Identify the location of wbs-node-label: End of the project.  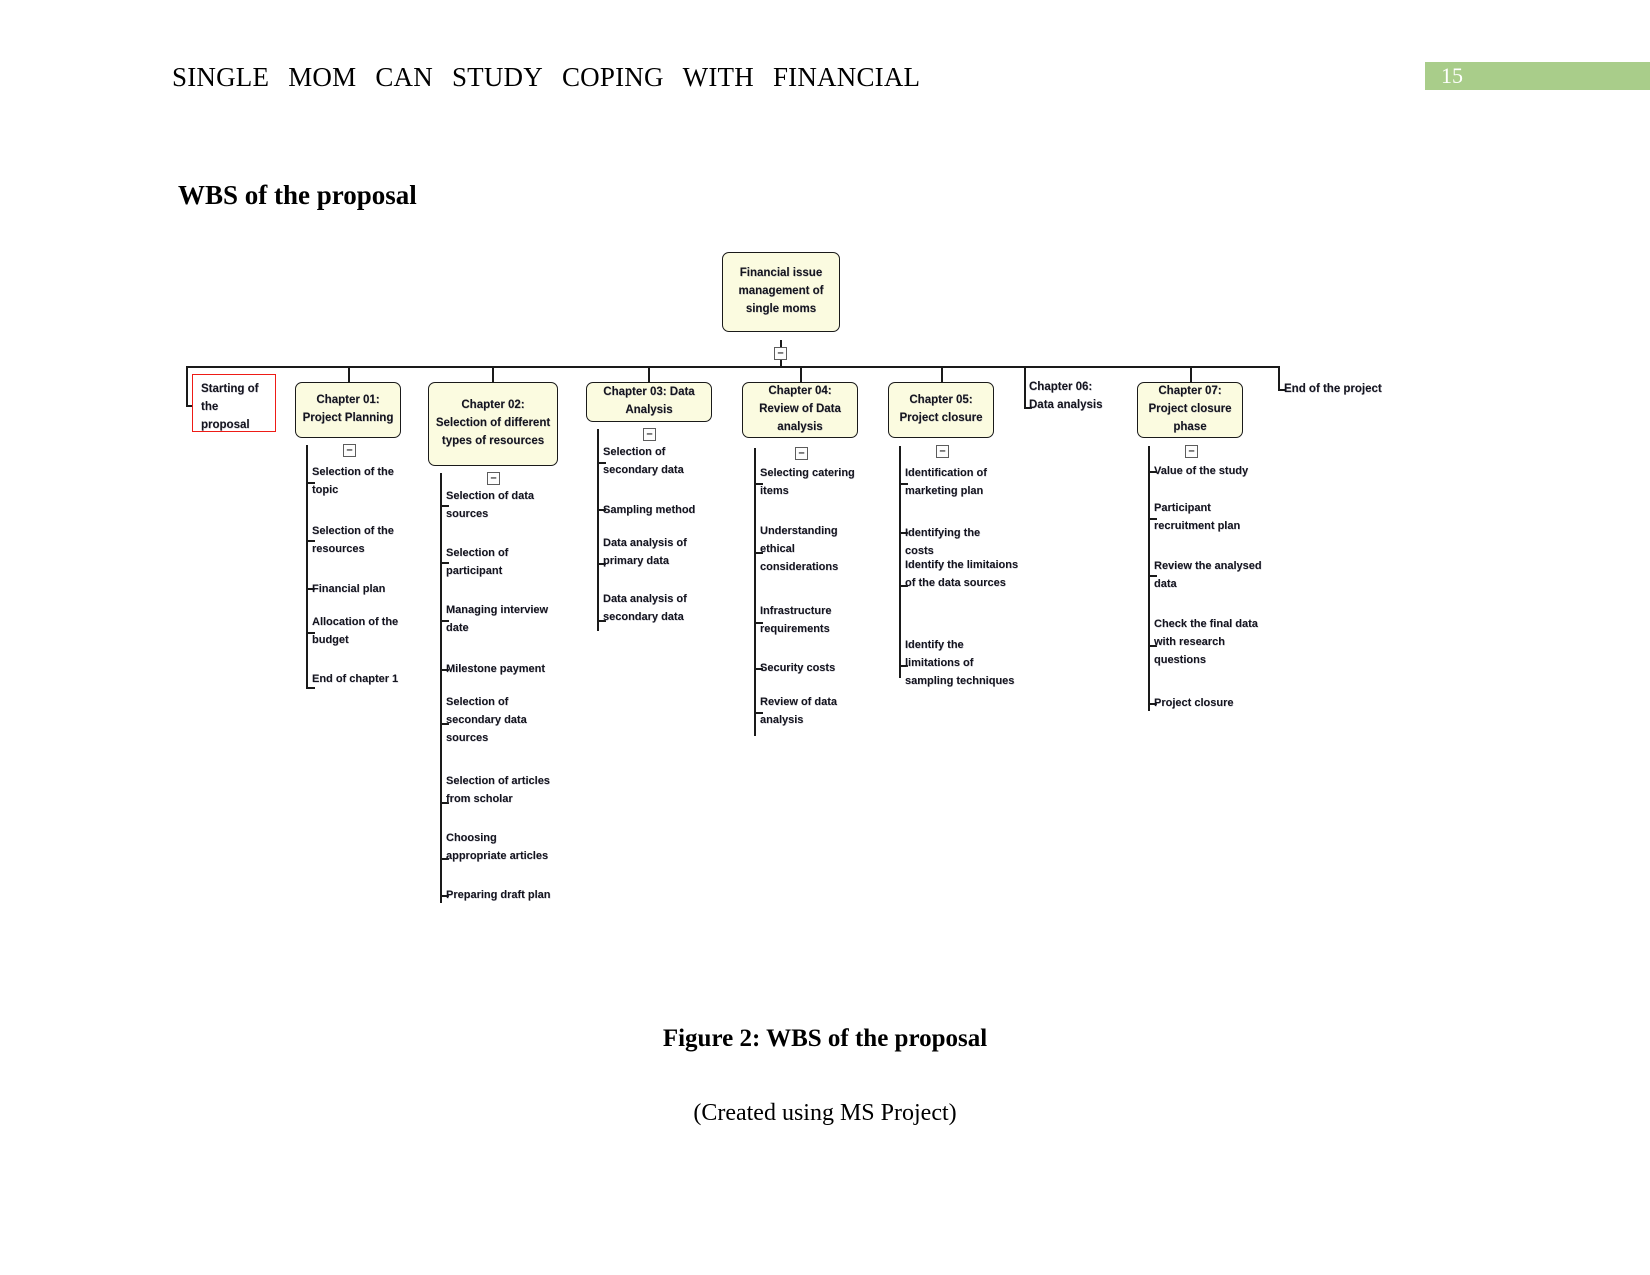
(1333, 389).